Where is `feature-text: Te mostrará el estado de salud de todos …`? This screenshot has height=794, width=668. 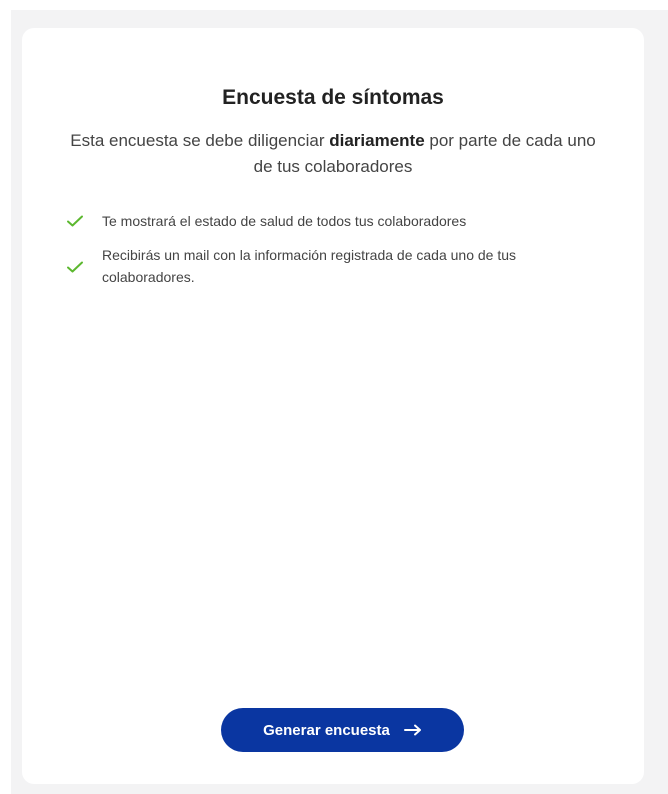
feature-text: Te mostrará el estado de salud de todos … is located at coordinates (284, 221).